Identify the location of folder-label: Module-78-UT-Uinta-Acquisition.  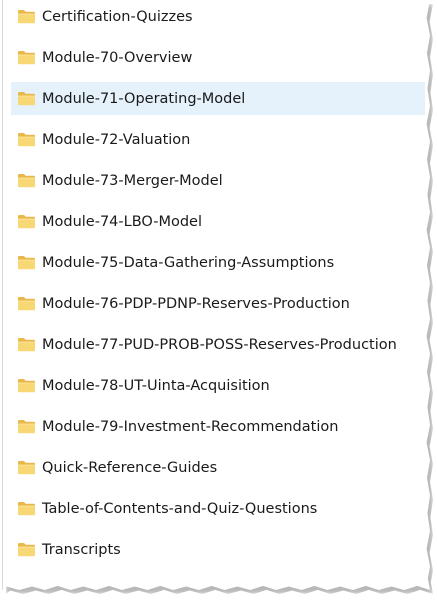
(156, 385).